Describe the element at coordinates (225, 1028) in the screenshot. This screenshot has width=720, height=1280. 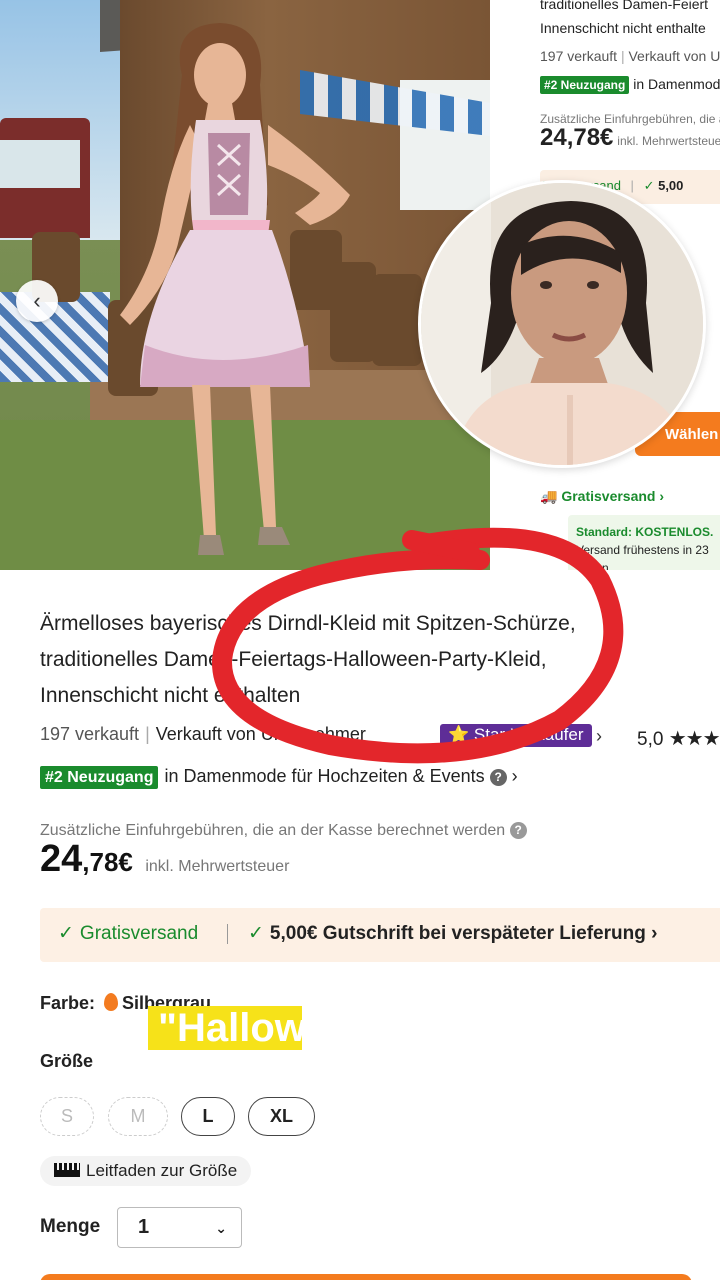
I see `video-caption: "Hallow` at that location.